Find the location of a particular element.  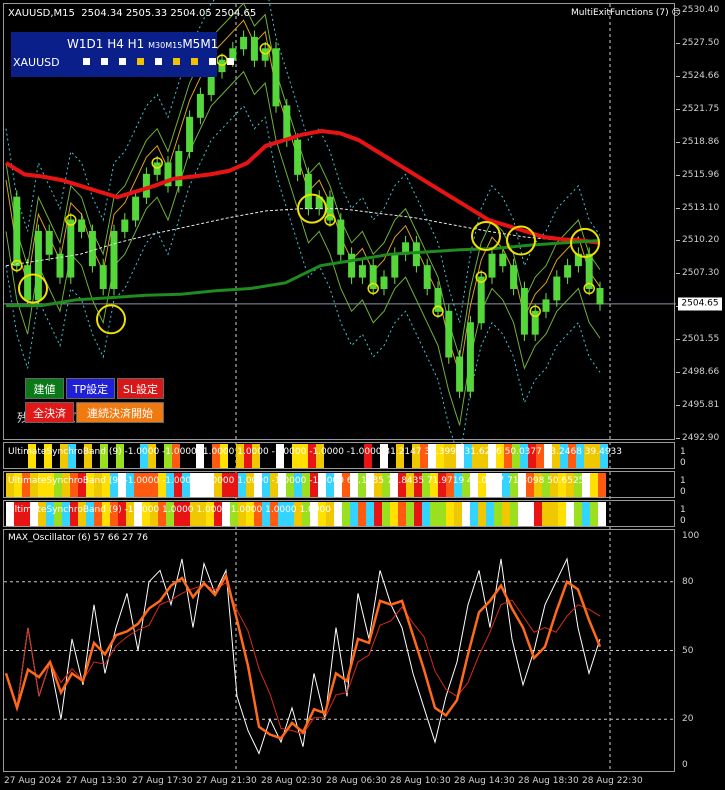

timeframe-panel: W1D1 H4 H1 M30M15M5M1 XAUUSD is located at coordinates (122, 54).